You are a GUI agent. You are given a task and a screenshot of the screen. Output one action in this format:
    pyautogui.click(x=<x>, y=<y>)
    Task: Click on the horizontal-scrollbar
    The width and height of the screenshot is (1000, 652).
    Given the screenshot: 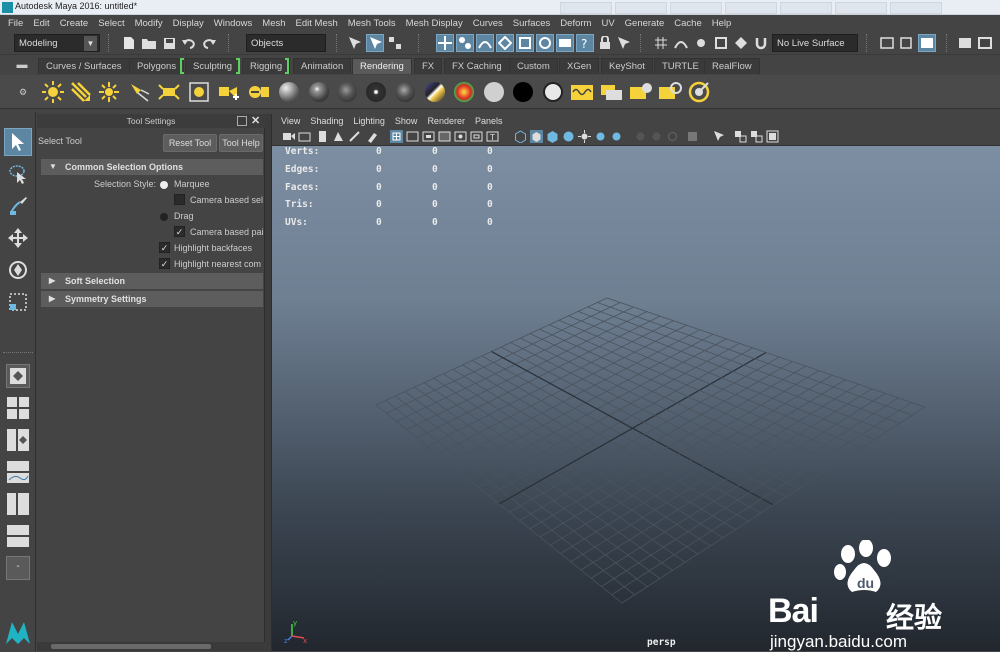 What is the action you would take?
    pyautogui.click(x=151, y=646)
    